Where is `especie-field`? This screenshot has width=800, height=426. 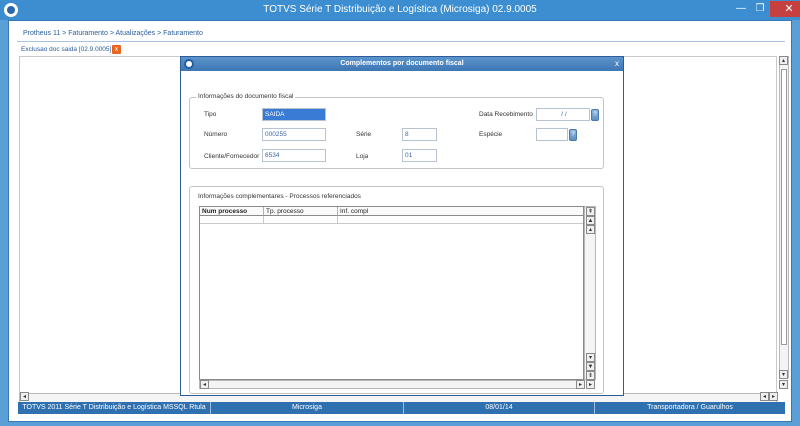
especie-field is located at coordinates (552, 134).